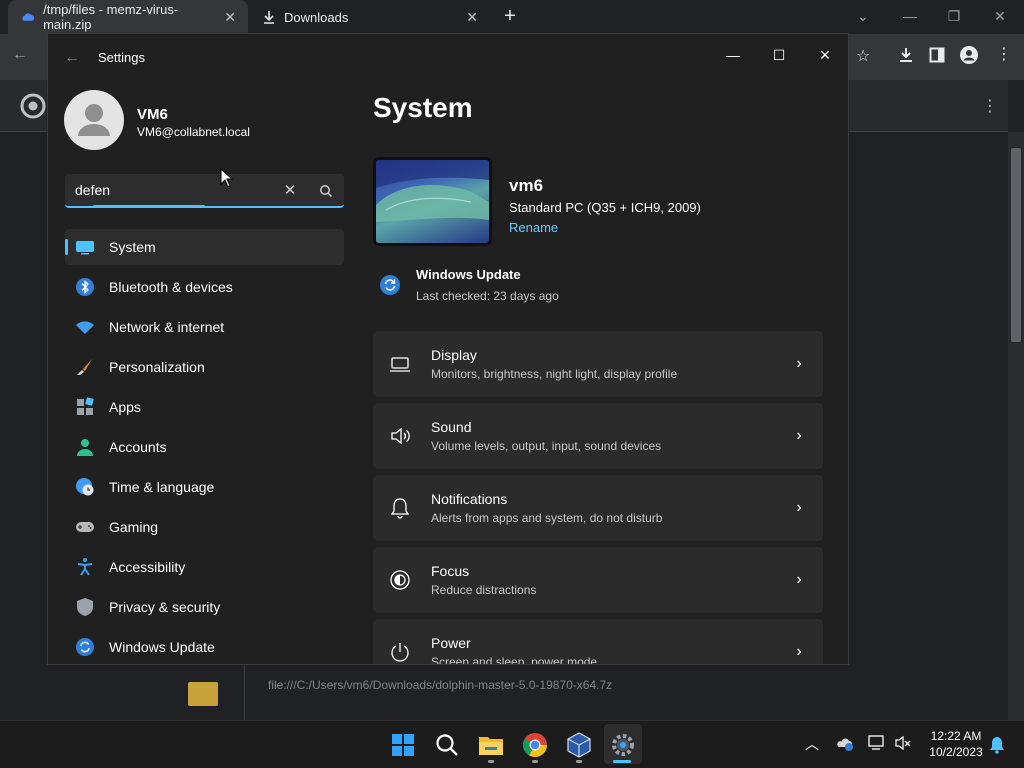  Describe the element at coordinates (162, 487) in the screenshot. I see `sidebar-item-label: Time & language` at that location.